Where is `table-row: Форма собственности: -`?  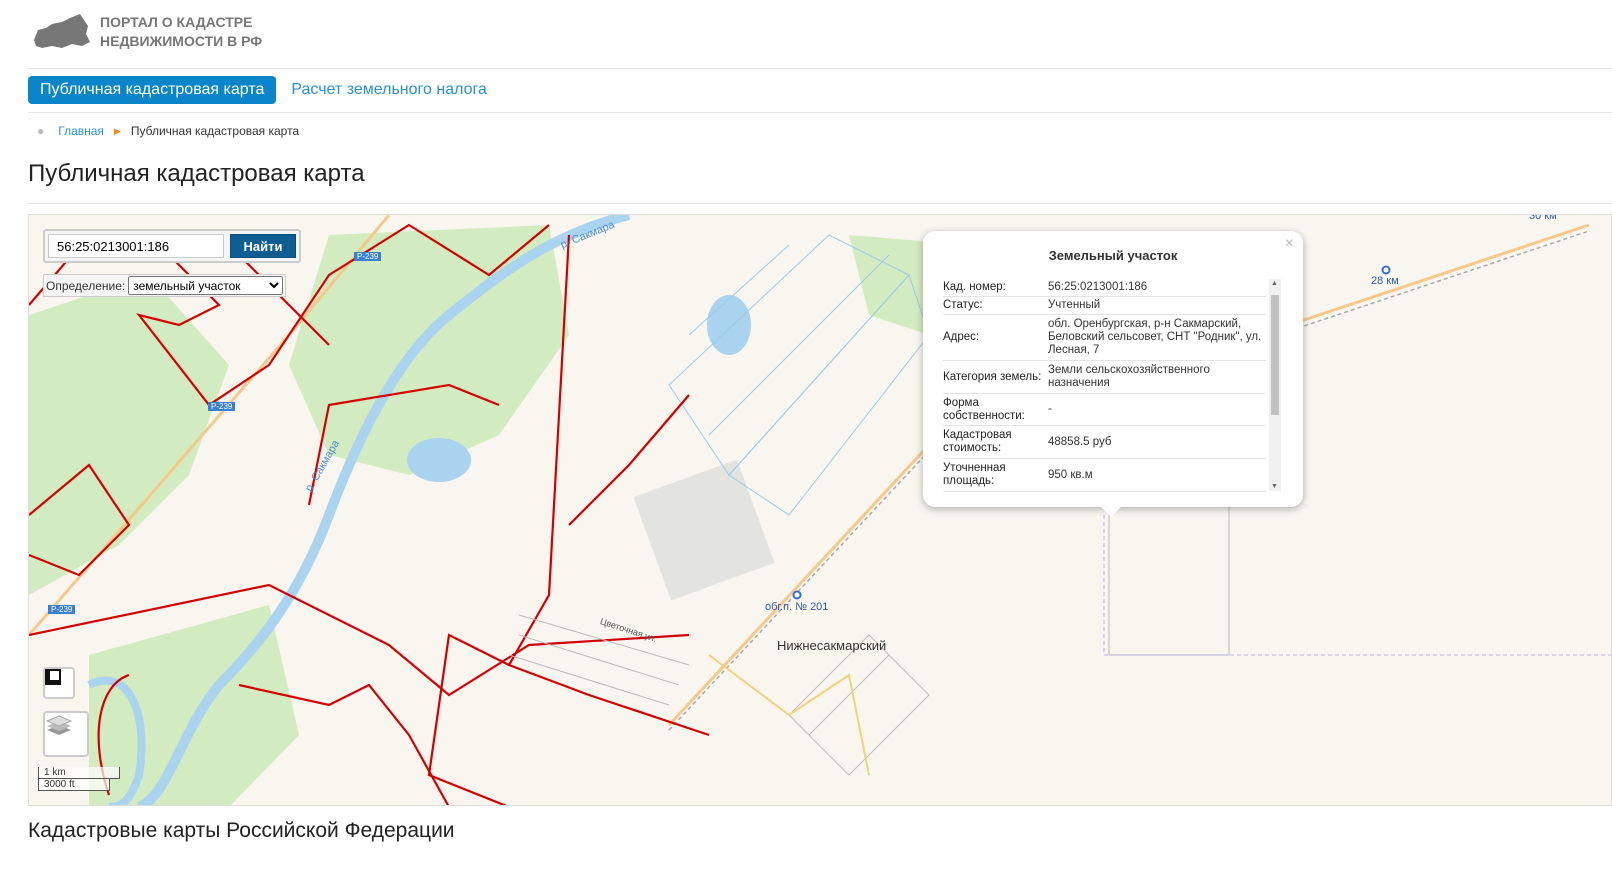
table-row: Форма собственности: - is located at coordinates (1104, 410).